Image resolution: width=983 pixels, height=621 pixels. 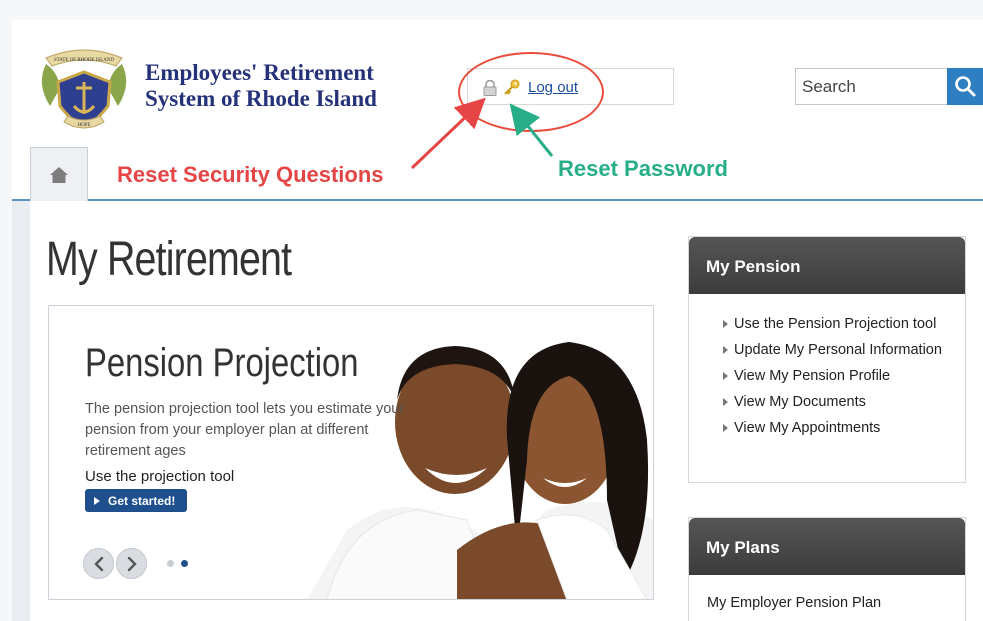 What do you see at coordinates (160, 476) in the screenshot?
I see `slide-cta-label: Use the projection tool` at bounding box center [160, 476].